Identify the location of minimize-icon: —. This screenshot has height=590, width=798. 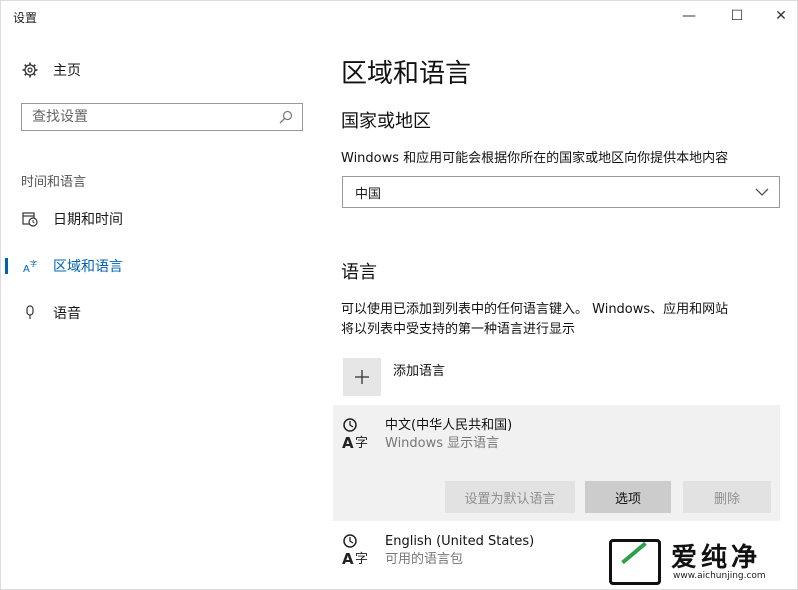
(689, 16).